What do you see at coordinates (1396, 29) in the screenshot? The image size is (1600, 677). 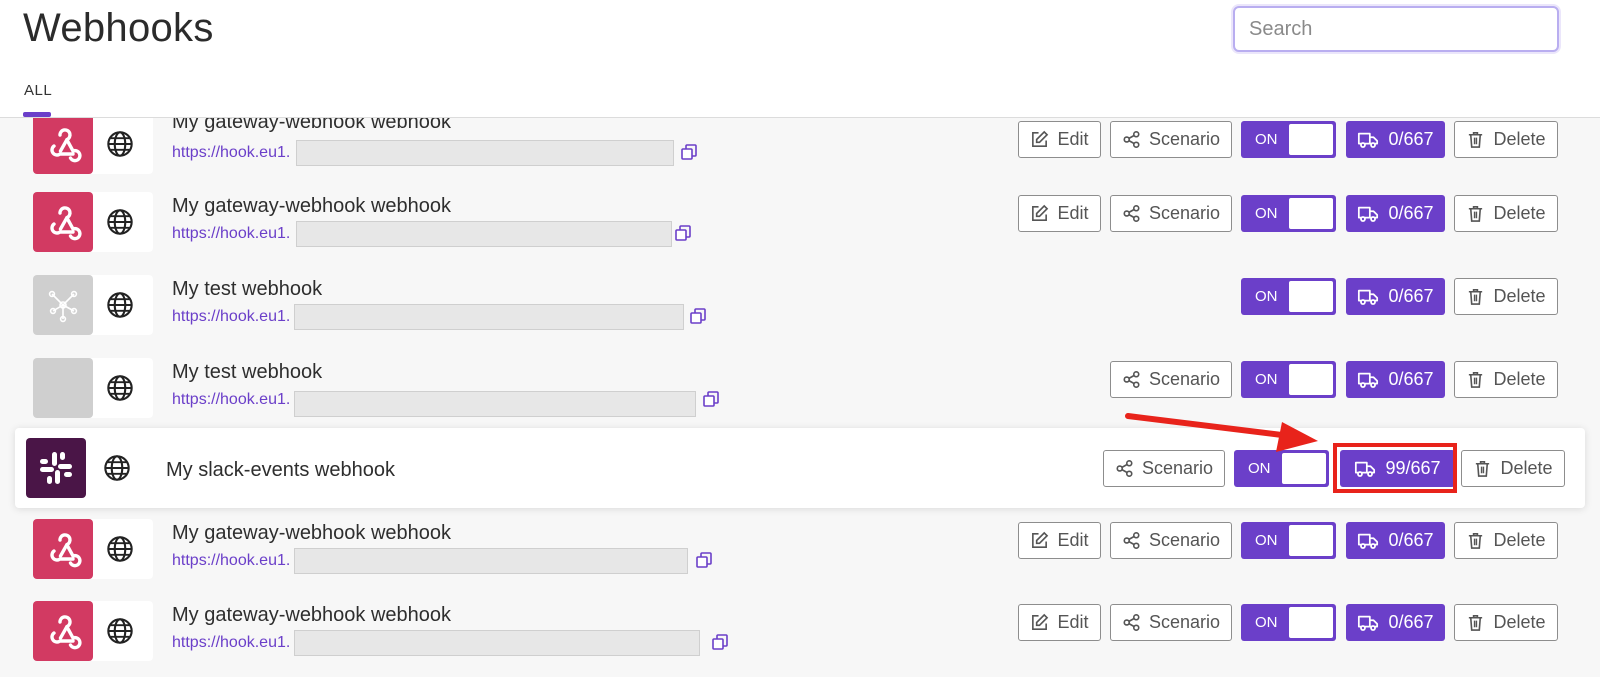 I see `search-input` at bounding box center [1396, 29].